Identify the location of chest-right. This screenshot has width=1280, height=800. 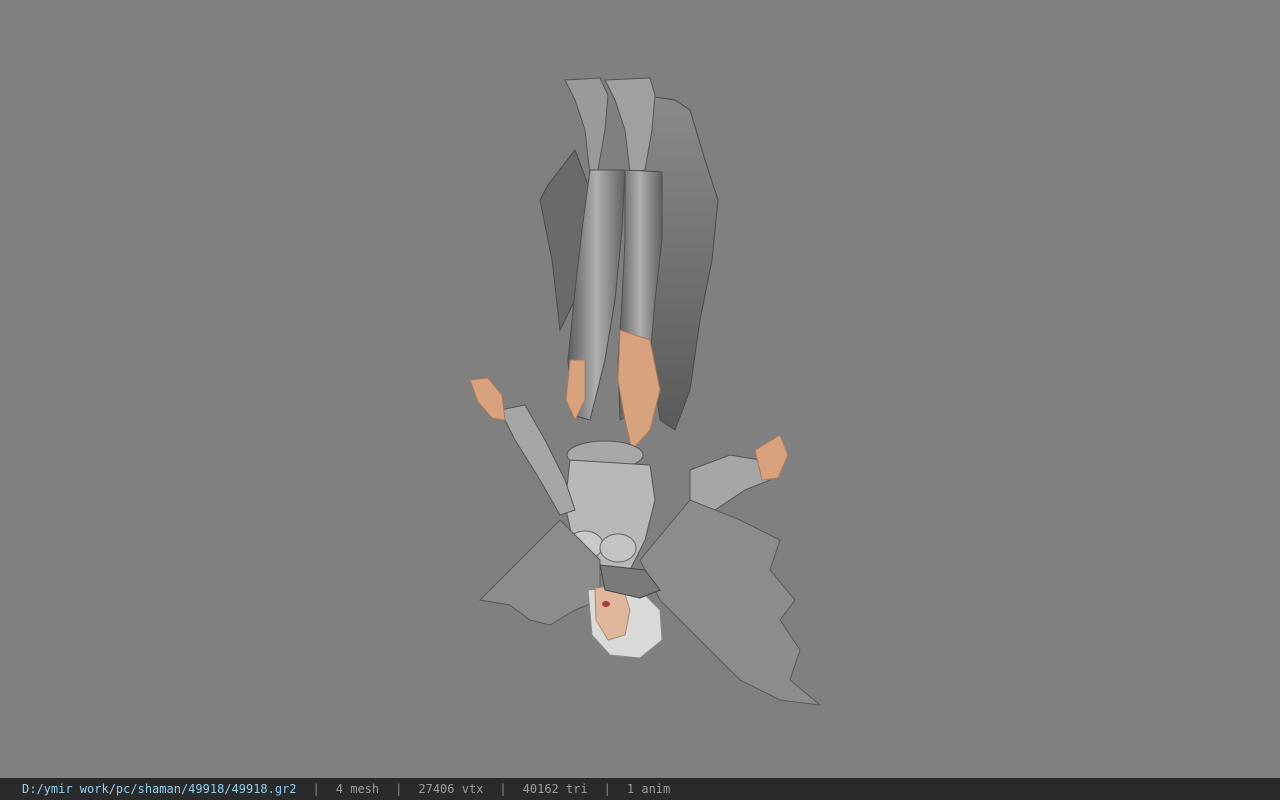
(618, 548).